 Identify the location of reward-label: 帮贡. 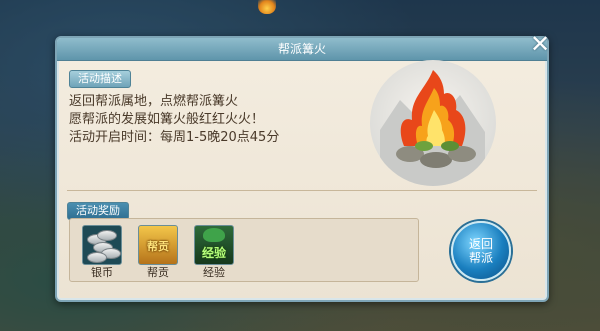
(158, 272).